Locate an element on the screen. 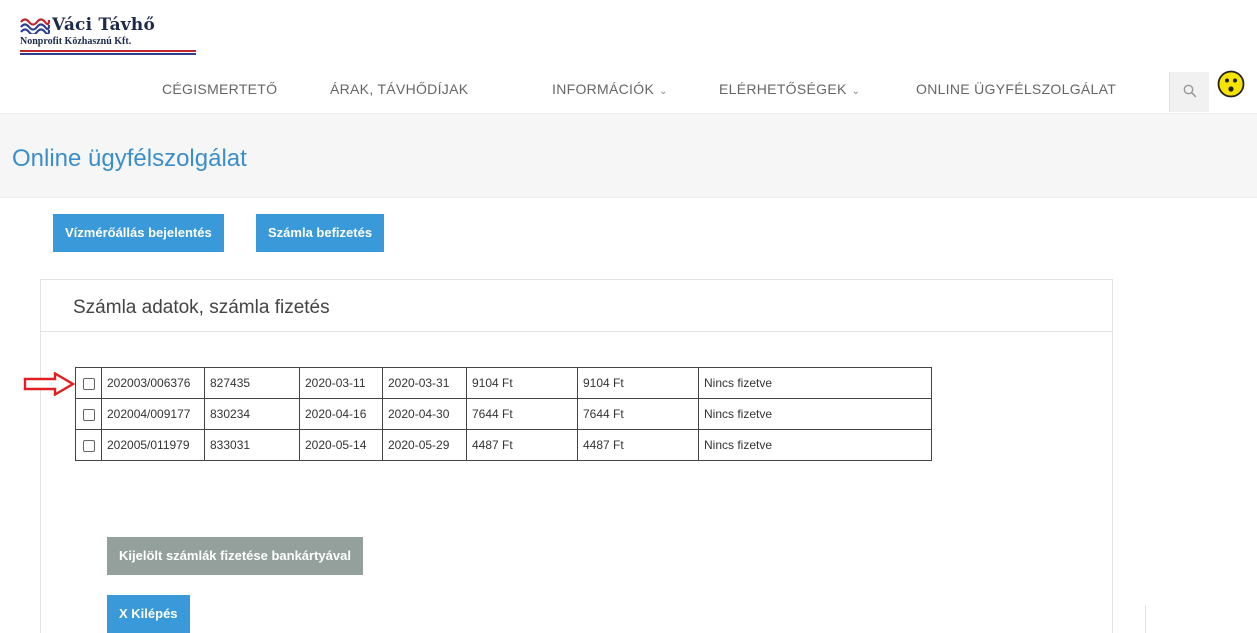 Image resolution: width=1257 pixels, height=633 pixels. cell-due-date: 2020-03-31 is located at coordinates (424, 383).